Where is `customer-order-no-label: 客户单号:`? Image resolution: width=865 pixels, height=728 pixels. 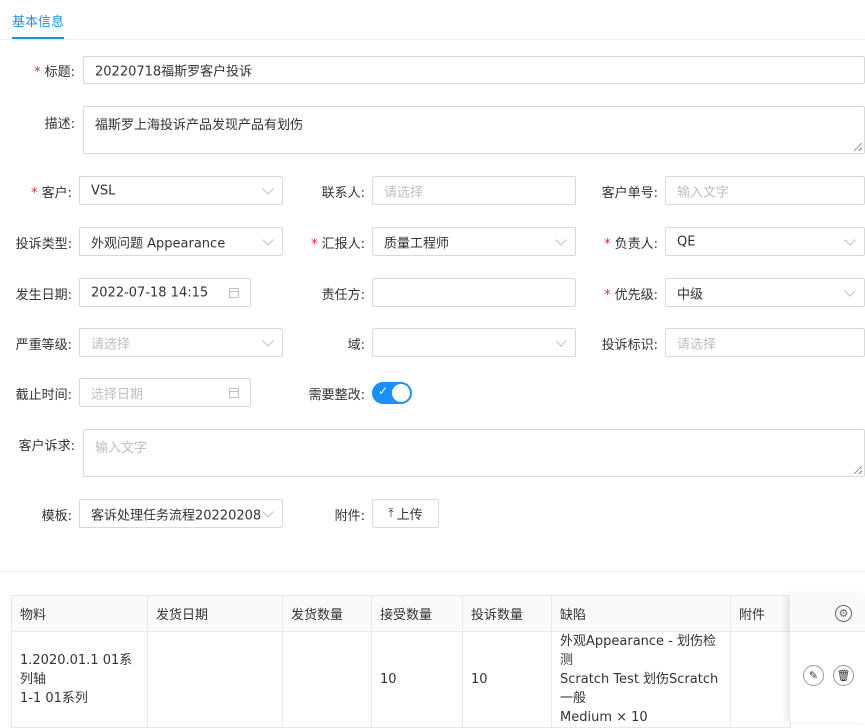
customer-order-no-label: 客户单号: is located at coordinates (629, 193).